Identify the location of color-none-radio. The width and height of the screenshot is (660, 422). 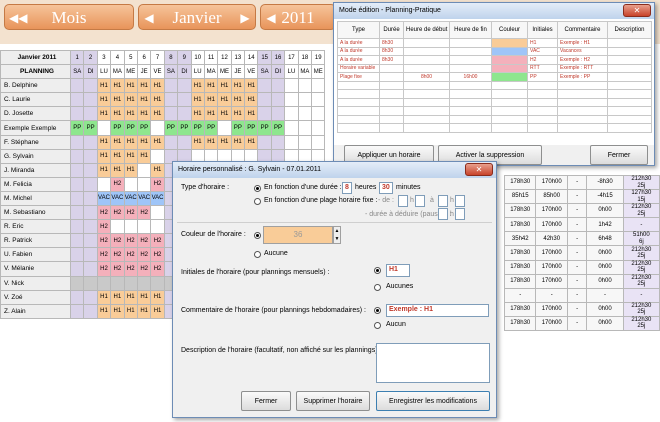
(257, 254).